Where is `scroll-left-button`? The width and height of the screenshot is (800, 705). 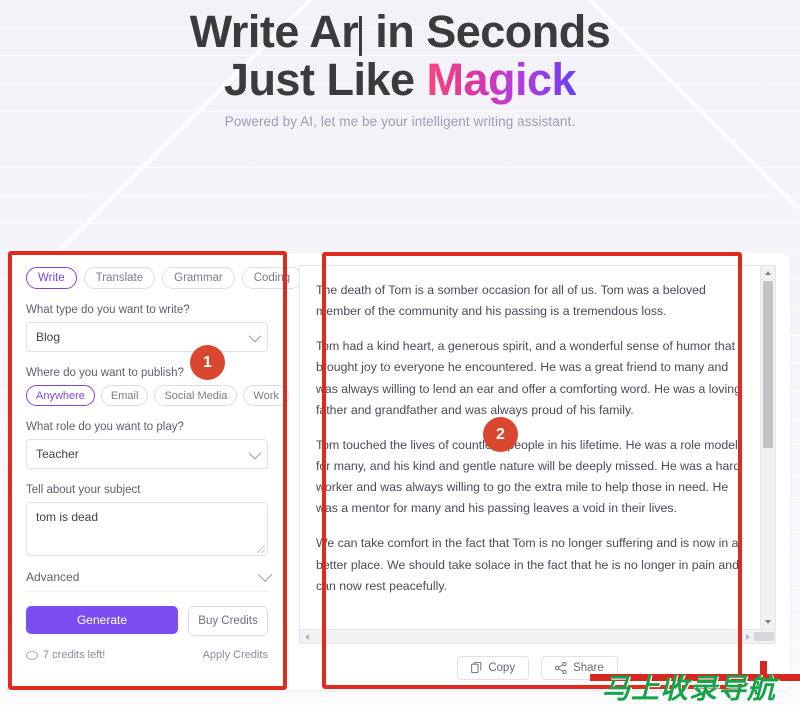
scroll-left-button is located at coordinates (306, 636).